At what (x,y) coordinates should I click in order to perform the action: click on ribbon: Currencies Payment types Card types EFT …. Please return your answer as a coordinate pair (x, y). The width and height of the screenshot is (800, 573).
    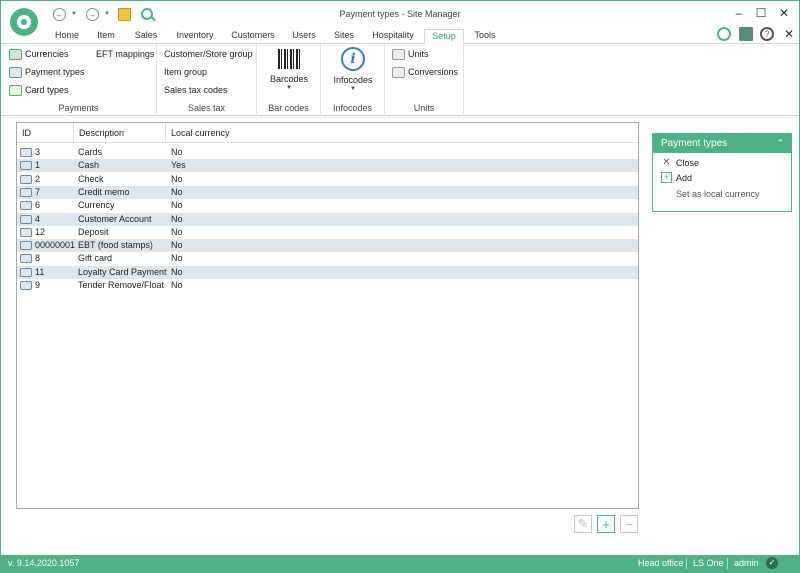
    Looking at the image, I should click on (400, 80).